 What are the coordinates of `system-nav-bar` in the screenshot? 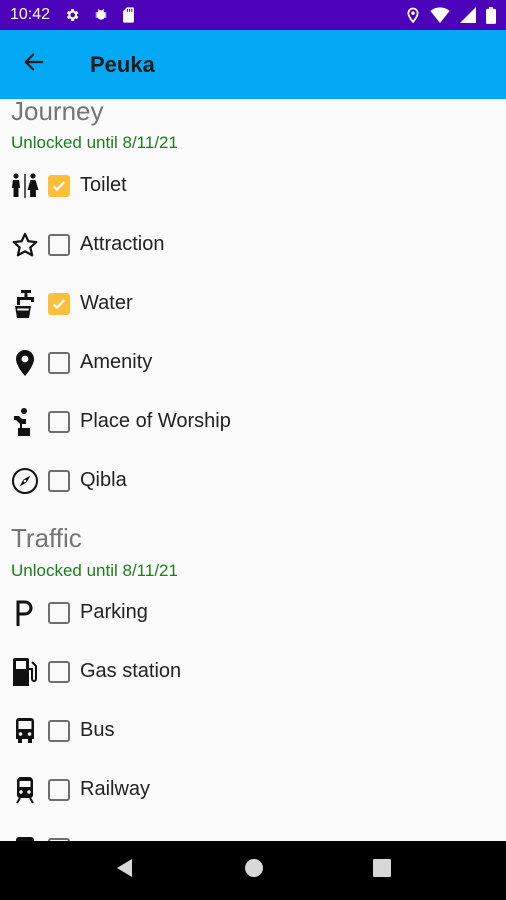 It's located at (253, 870).